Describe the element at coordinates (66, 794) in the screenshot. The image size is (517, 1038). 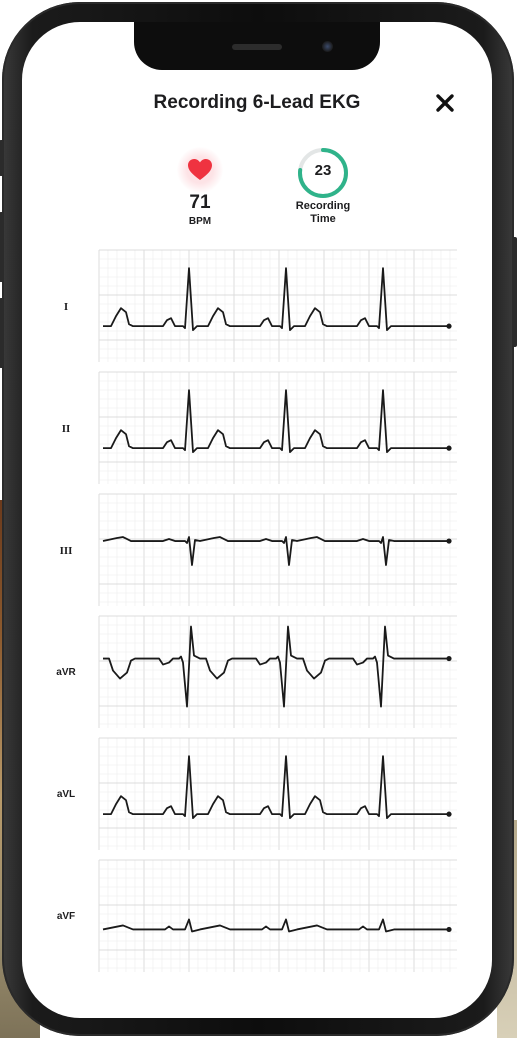
I see `lead-label: aVL` at that location.